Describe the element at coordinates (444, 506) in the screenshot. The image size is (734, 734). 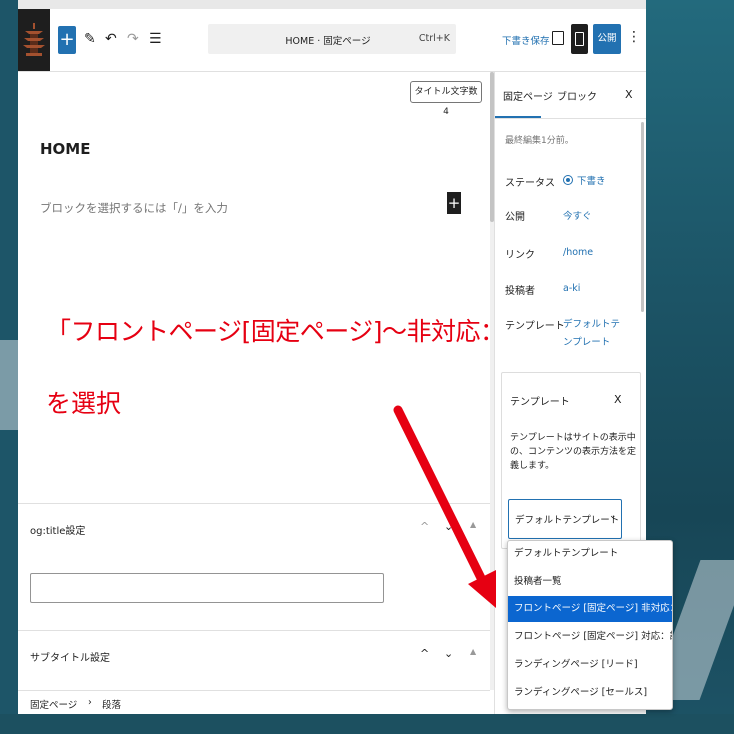
I see `annotation-arrow` at that location.